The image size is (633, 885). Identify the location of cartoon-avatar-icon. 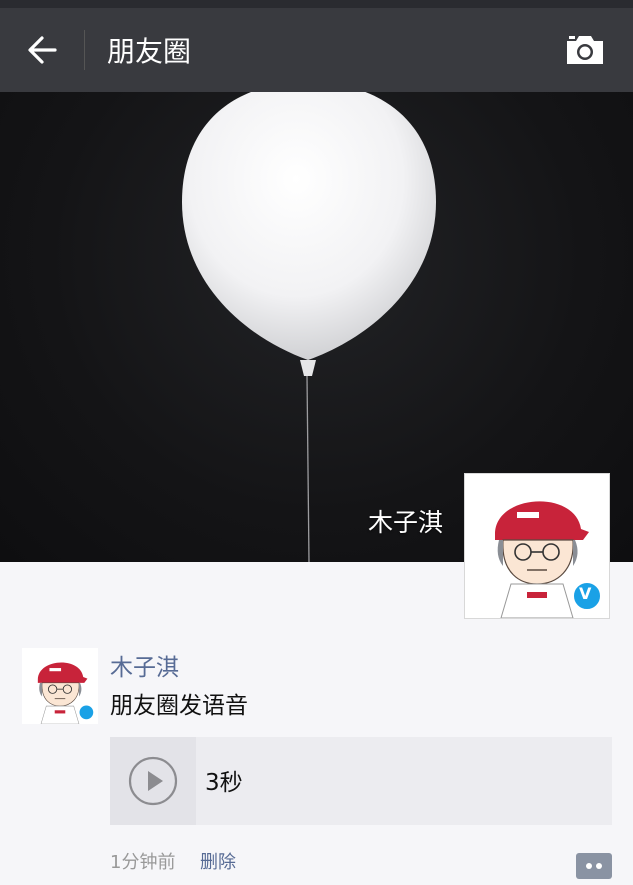
(66, 693).